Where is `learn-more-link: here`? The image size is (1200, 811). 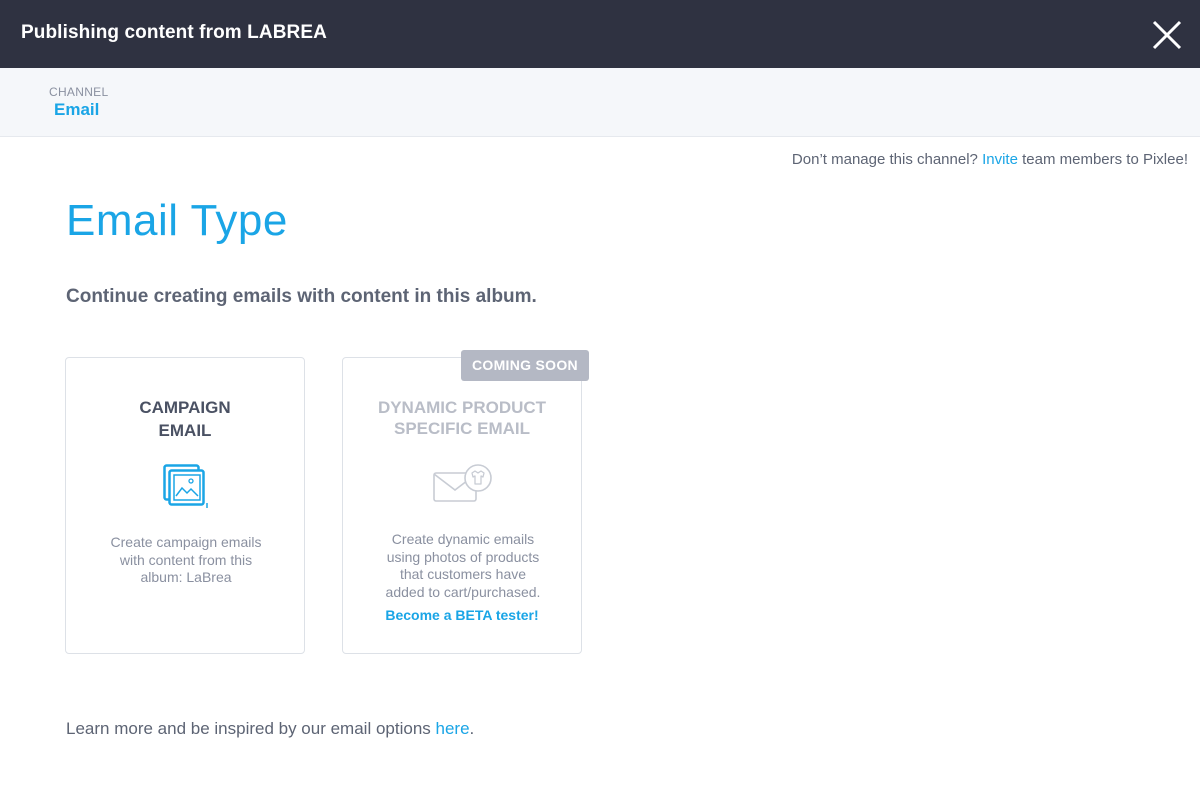
learn-more-link: here is located at coordinates (453, 728).